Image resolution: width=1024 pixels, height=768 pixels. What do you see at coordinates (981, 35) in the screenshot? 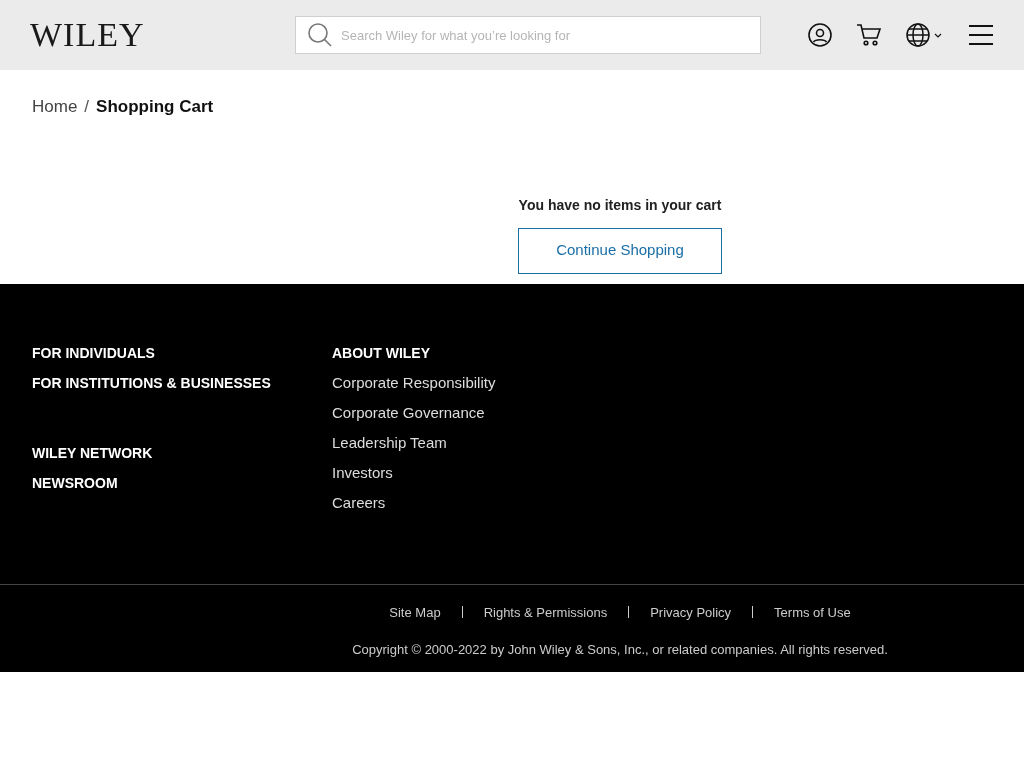
I see `menu-icon` at bounding box center [981, 35].